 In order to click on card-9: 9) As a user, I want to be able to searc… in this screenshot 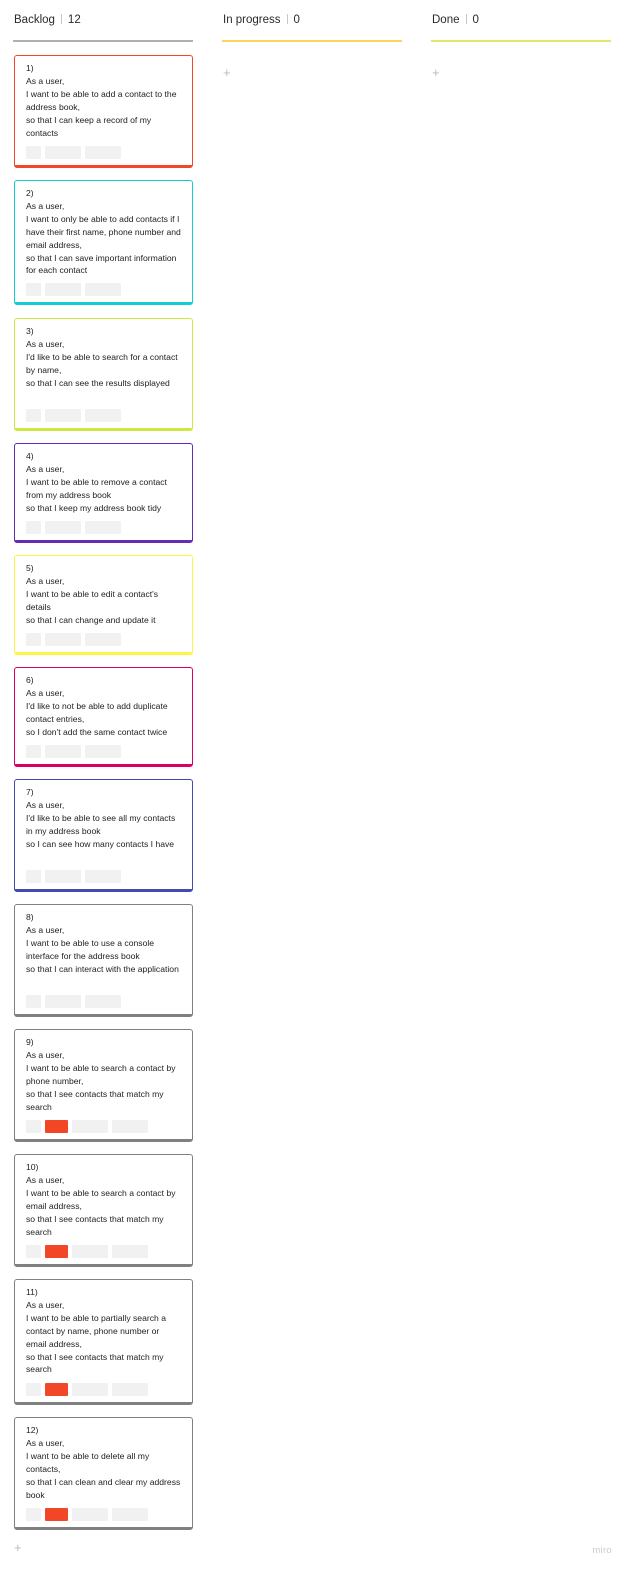, I will do `click(103, 1085)`.